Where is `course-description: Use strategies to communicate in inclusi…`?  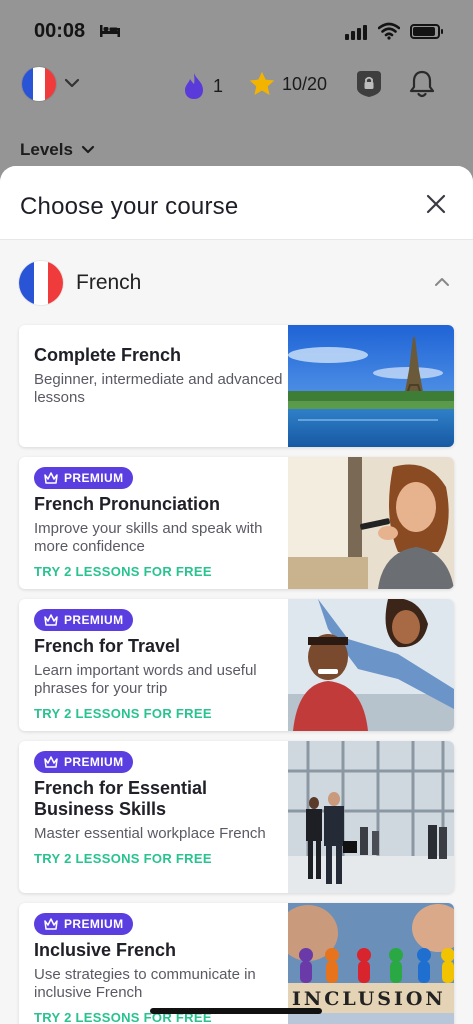 course-description: Use strategies to communicate in inclusi… is located at coordinates (145, 983).